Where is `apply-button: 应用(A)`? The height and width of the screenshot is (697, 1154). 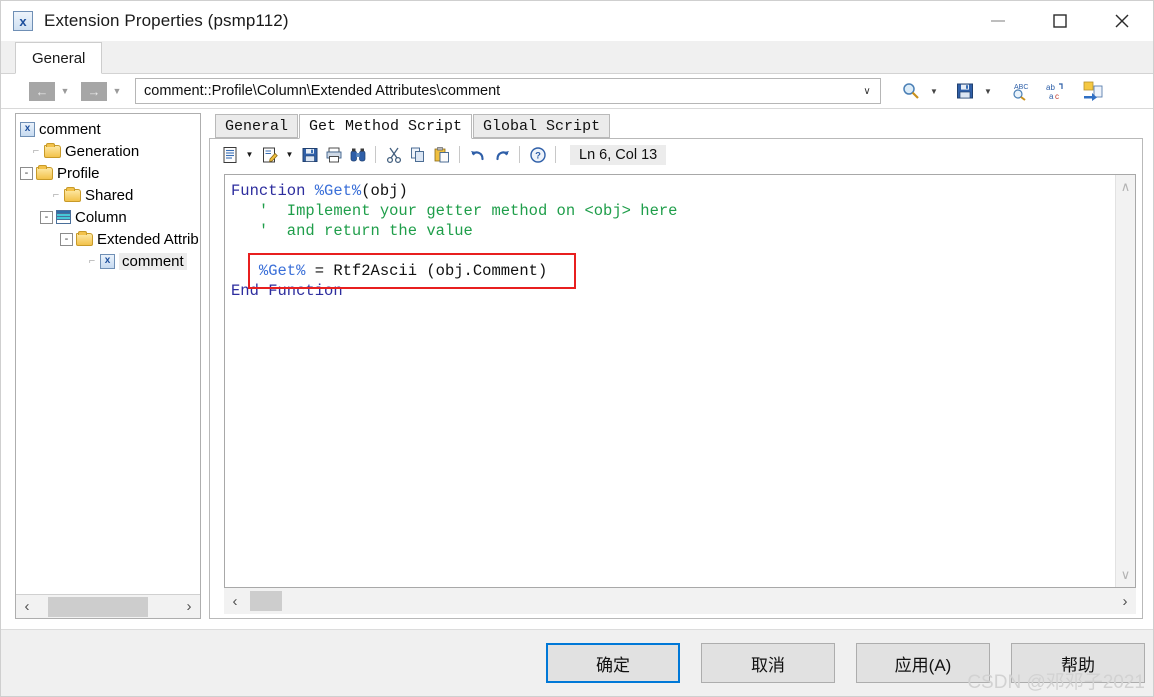
apply-button: 应用(A) is located at coordinates (923, 663).